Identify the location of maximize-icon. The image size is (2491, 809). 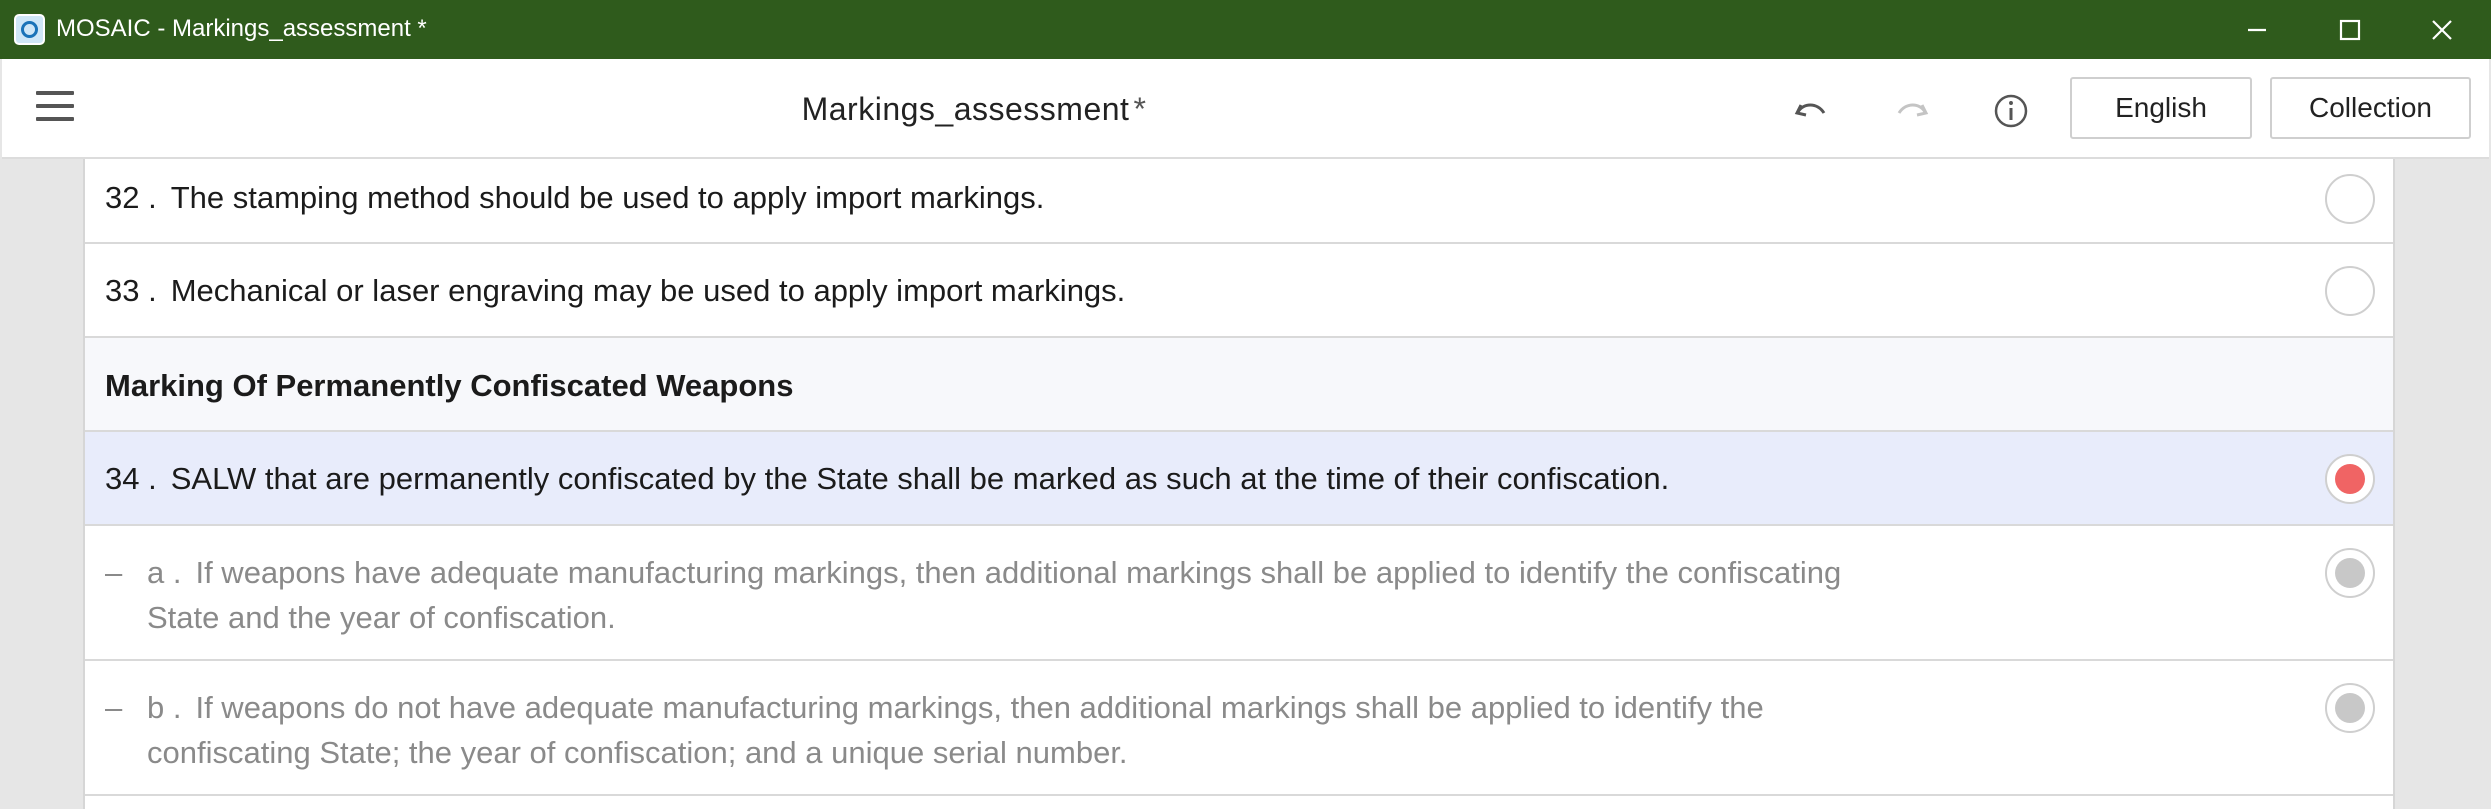
(2350, 29).